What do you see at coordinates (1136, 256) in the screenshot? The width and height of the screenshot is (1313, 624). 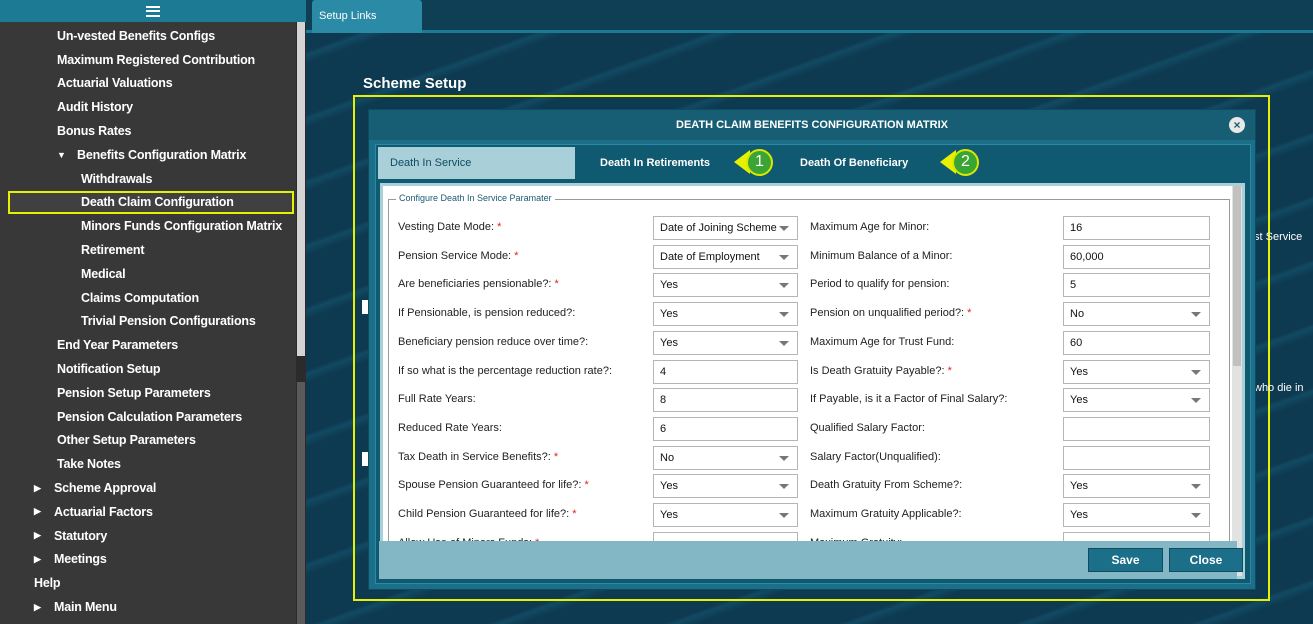 I see `text-field: 60,000` at bounding box center [1136, 256].